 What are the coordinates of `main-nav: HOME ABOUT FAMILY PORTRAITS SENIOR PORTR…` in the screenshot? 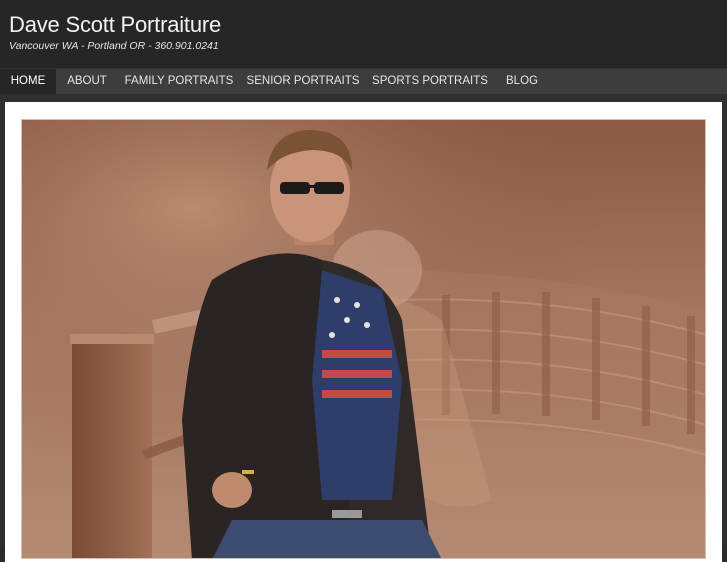 It's located at (363, 81).